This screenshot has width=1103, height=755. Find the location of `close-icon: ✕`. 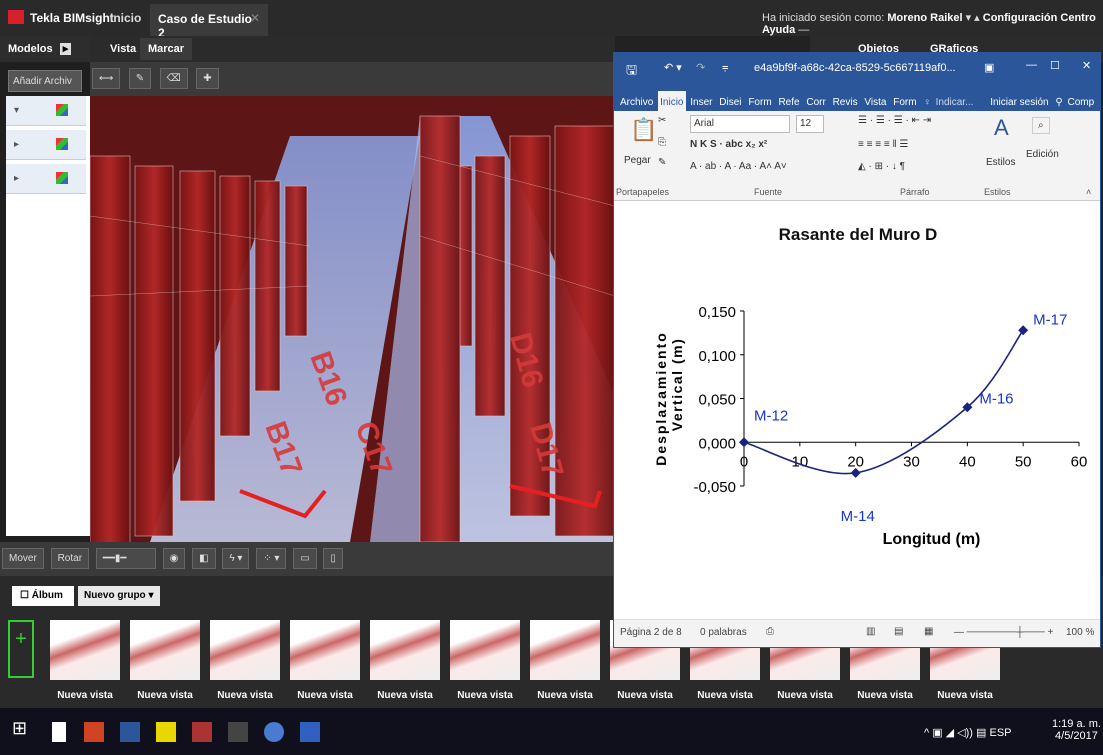

close-icon: ✕ is located at coordinates (1086, 65).